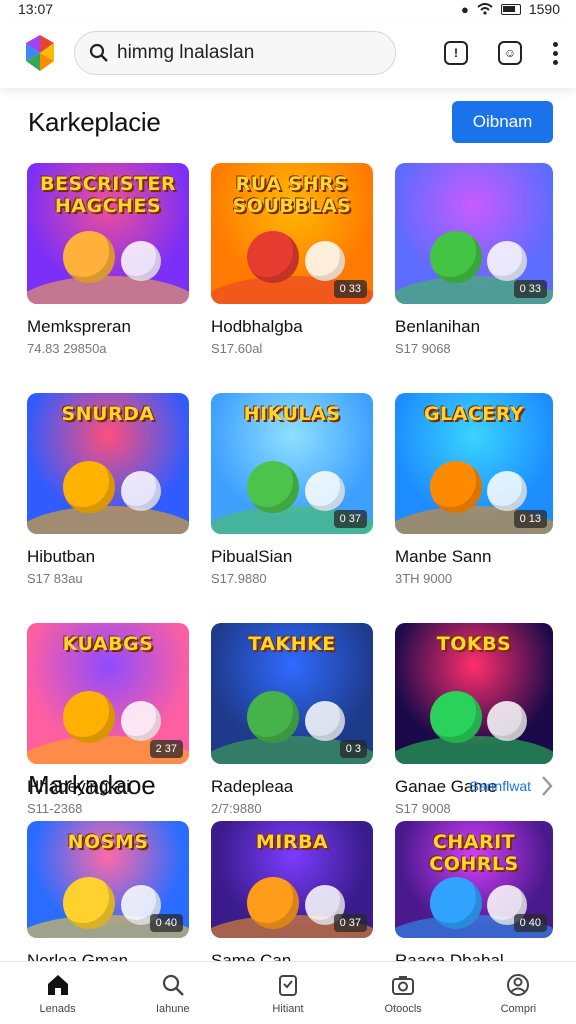 This screenshot has height=1024, width=576. I want to click on game-thumbnail: 0 33, so click(474, 233).